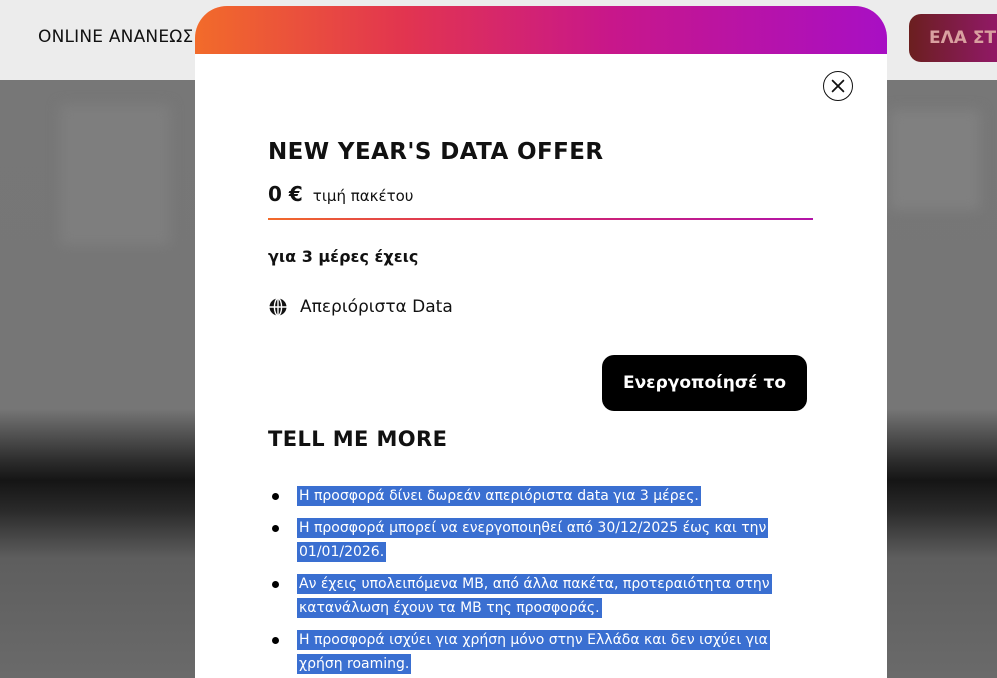  I want to click on header-cta-button: ΕΛΑ ΣΤ, so click(953, 38).